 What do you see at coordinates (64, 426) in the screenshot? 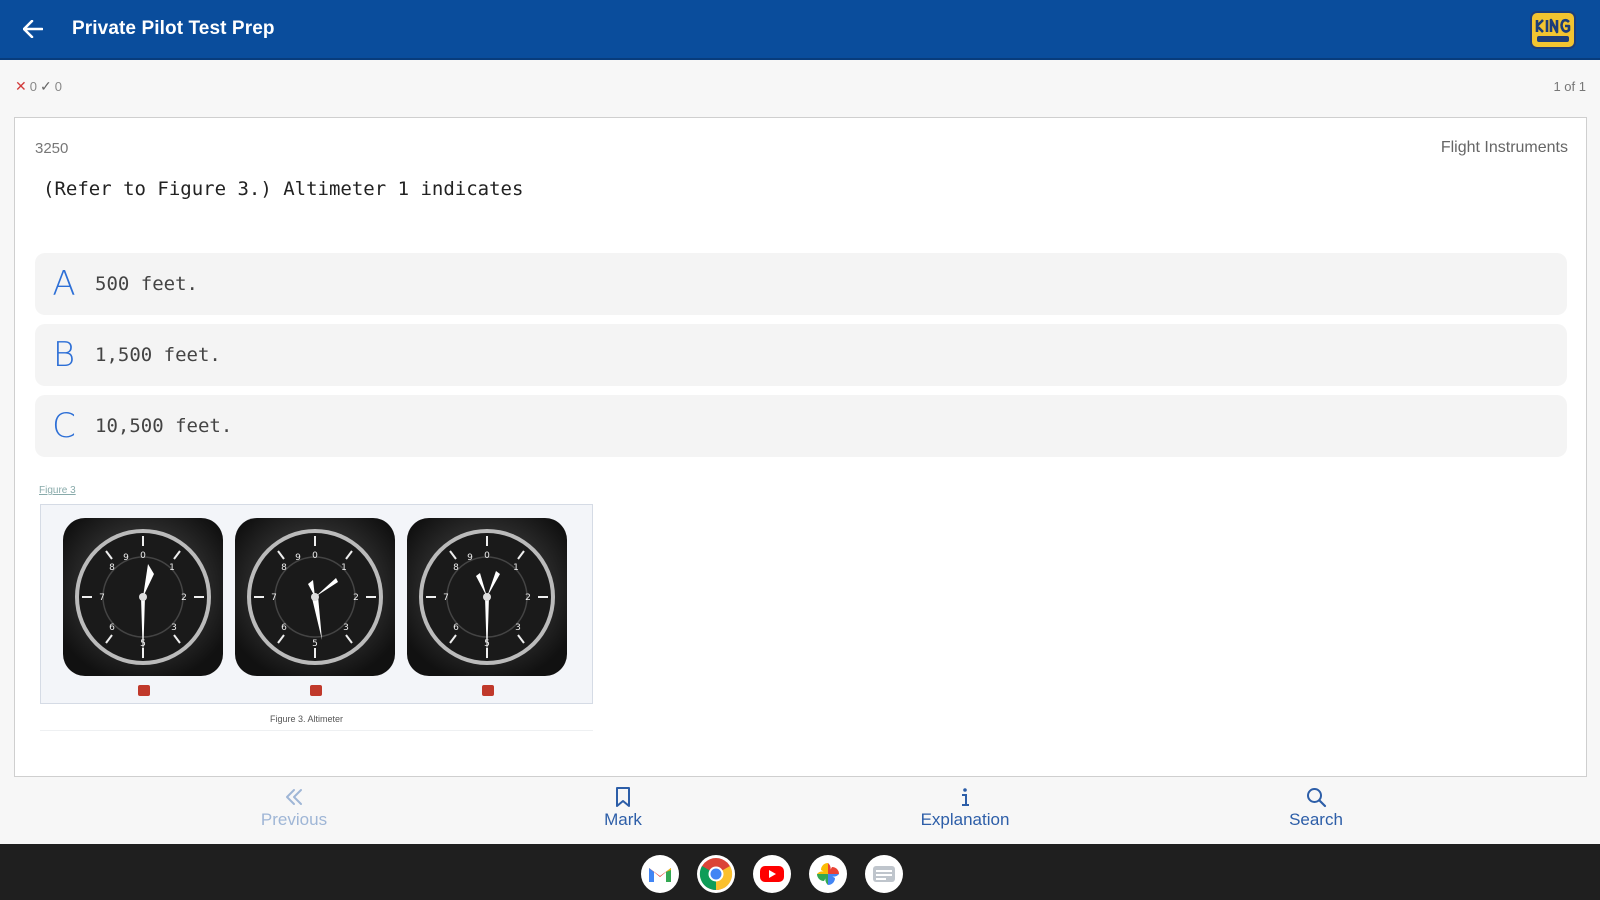
I see `answer-letter: C` at bounding box center [64, 426].